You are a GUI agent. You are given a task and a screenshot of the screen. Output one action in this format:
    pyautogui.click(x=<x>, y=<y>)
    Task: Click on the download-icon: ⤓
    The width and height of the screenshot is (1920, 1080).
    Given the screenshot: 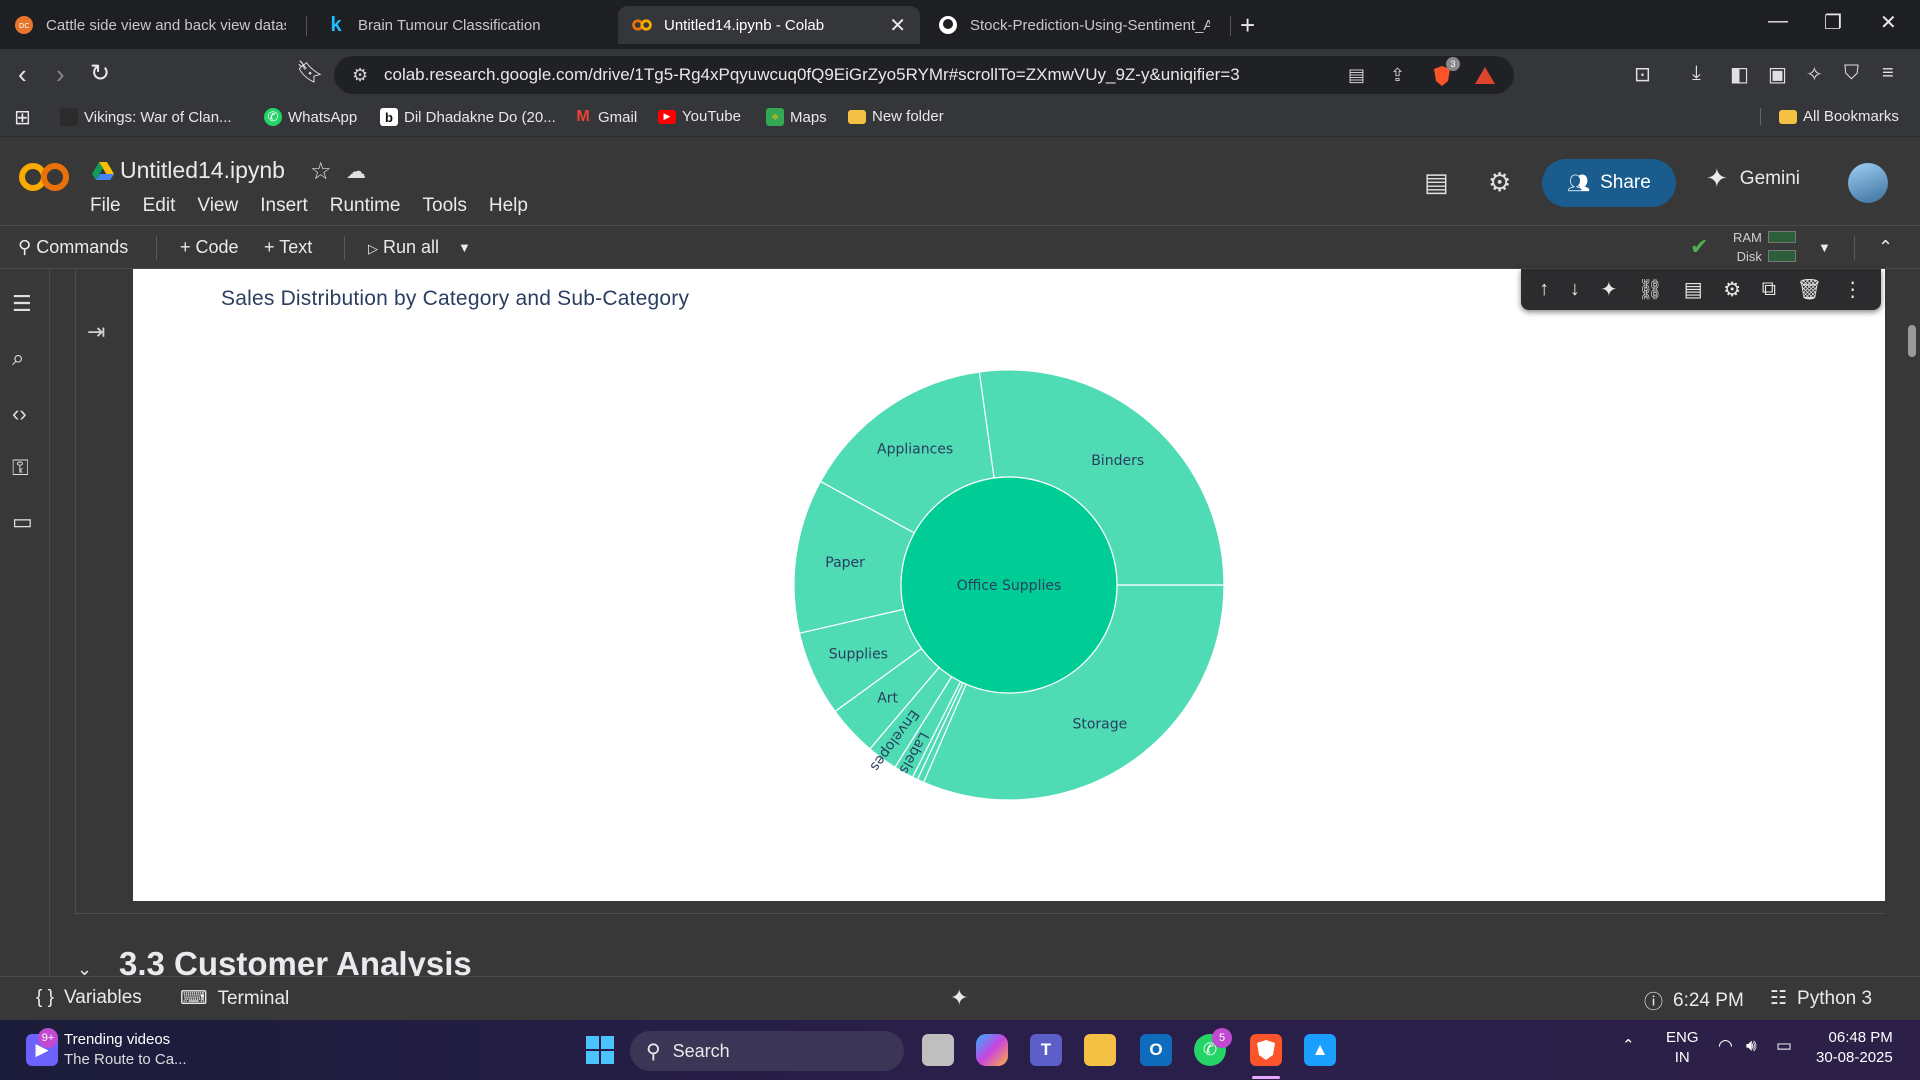 What is the action you would take?
    pyautogui.click(x=1696, y=73)
    